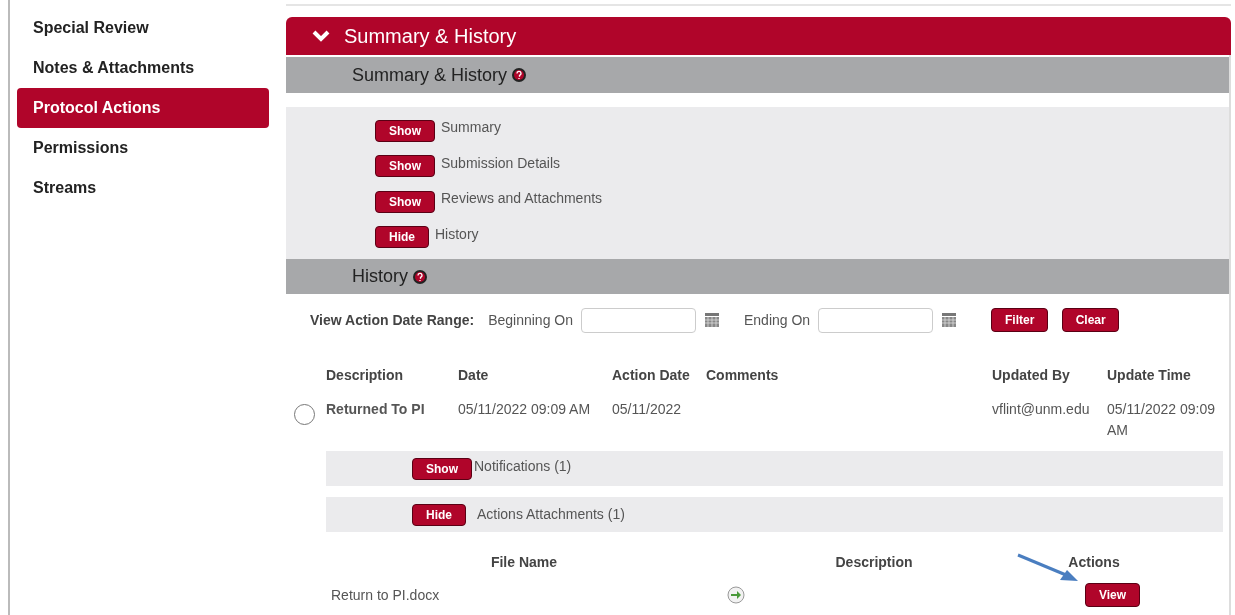  What do you see at coordinates (736, 595) in the screenshot?
I see `download-icon` at bounding box center [736, 595].